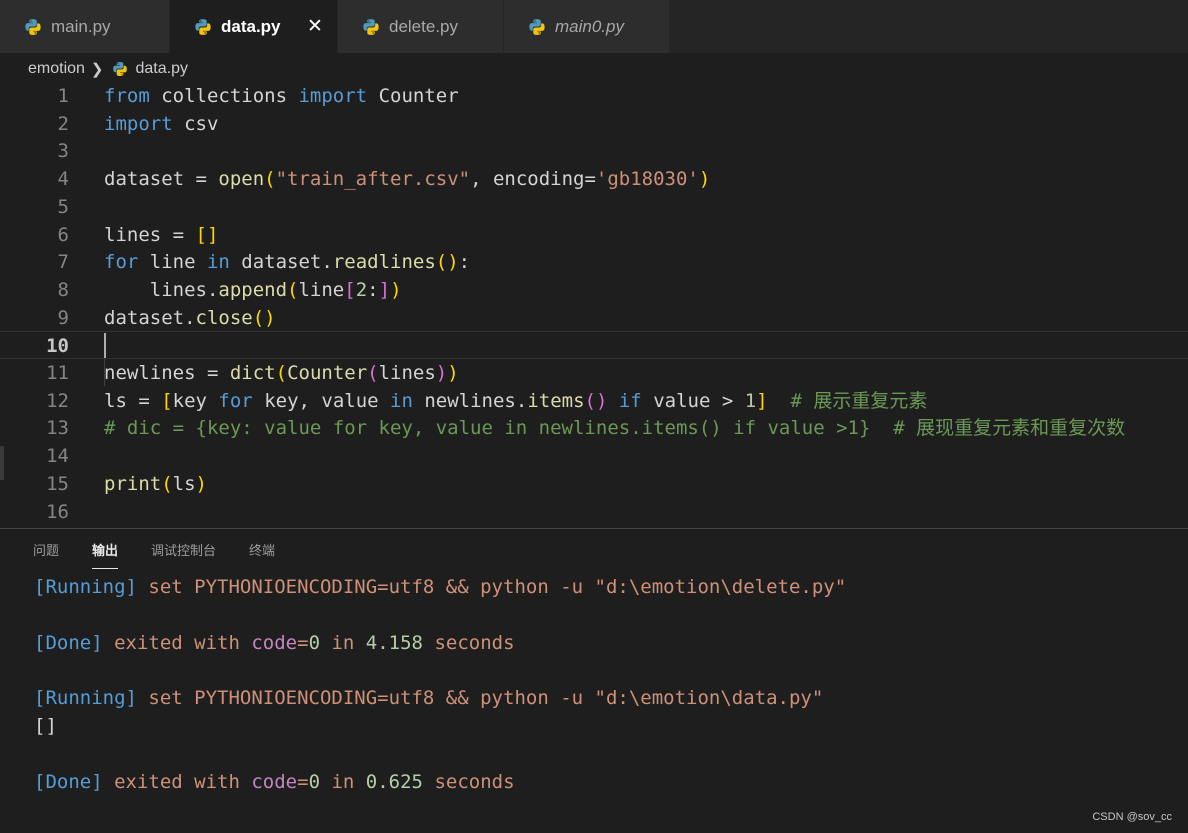 The width and height of the screenshot is (1188, 833). I want to click on code-line: 9 dataset.close(), so click(594, 318).